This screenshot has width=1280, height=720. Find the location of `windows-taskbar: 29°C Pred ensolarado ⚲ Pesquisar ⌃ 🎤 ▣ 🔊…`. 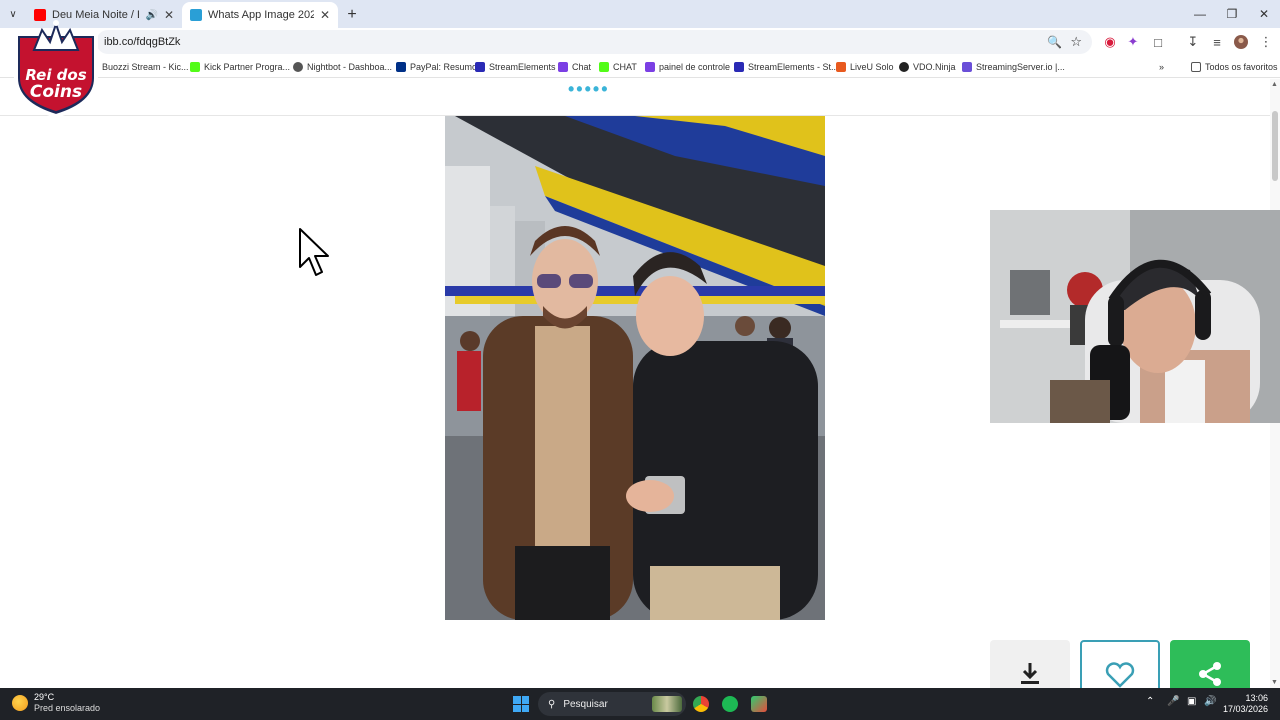

windows-taskbar: 29°C Pred ensolarado ⚲ Pesquisar ⌃ 🎤 ▣ 🔊… is located at coordinates (640, 704).